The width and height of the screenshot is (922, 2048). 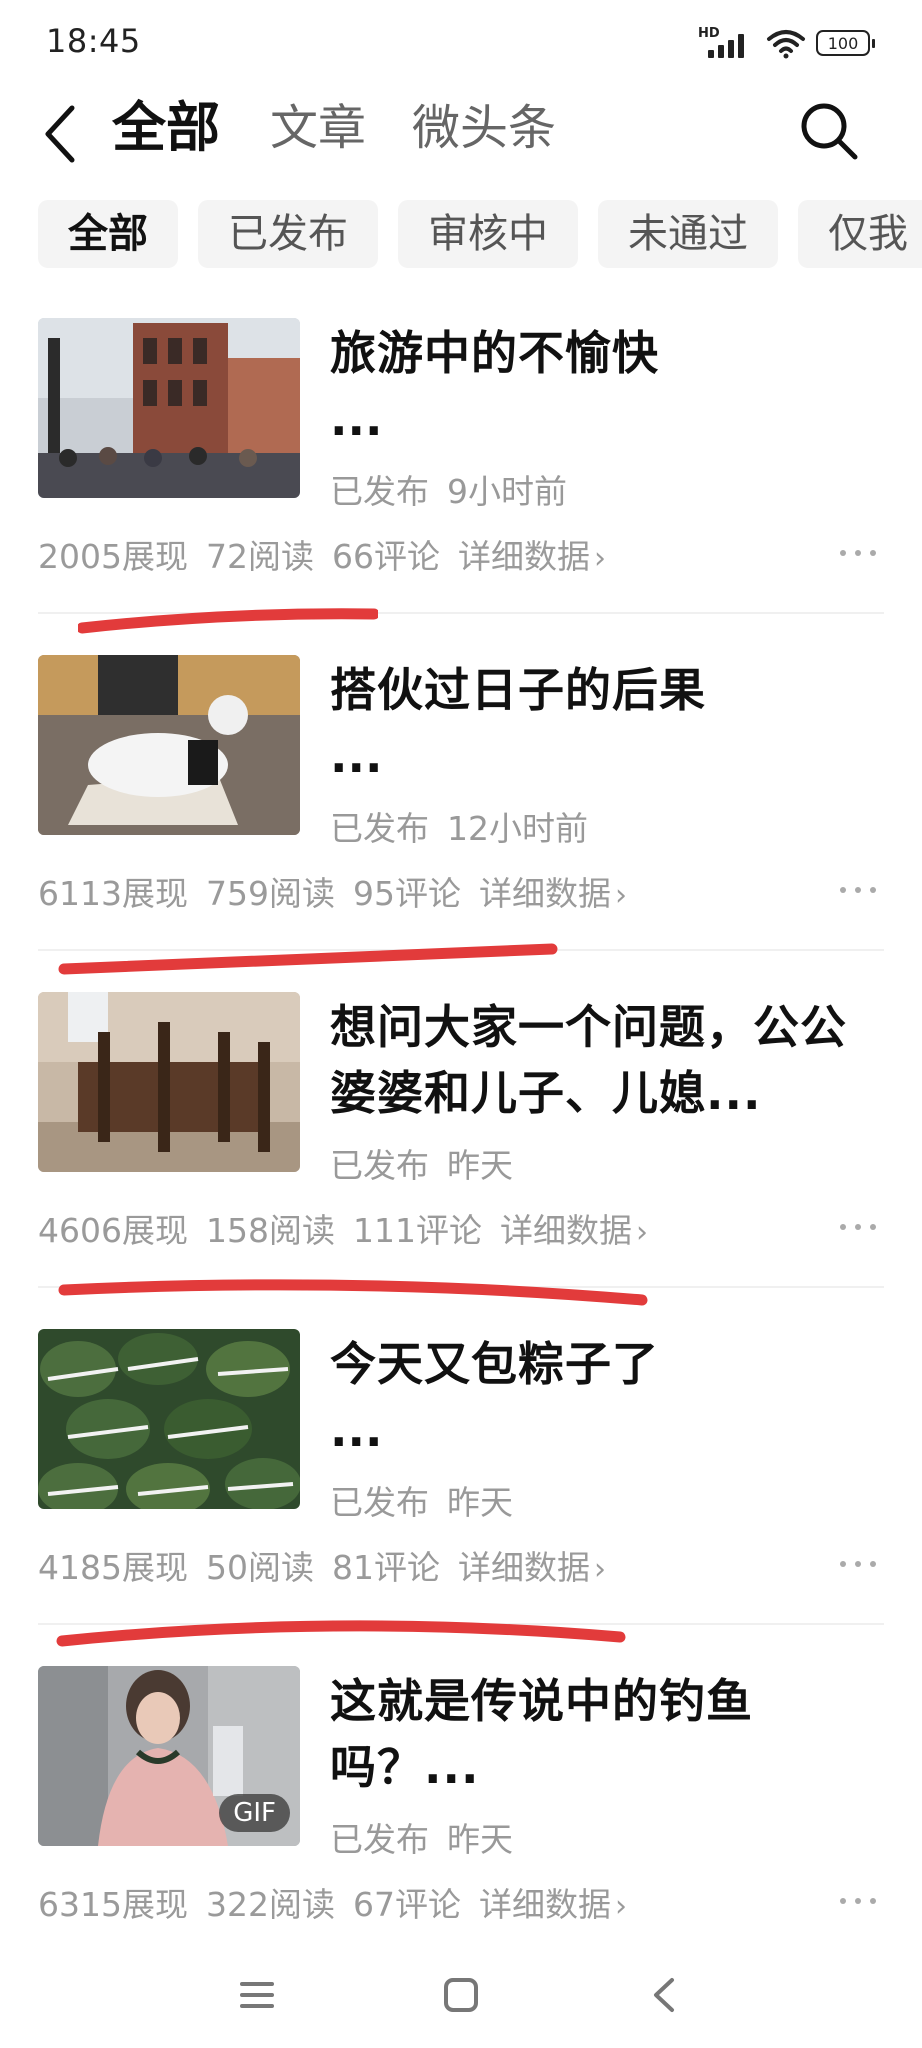 What do you see at coordinates (259, 556) in the screenshot?
I see `reads-count: 72阅读` at bounding box center [259, 556].